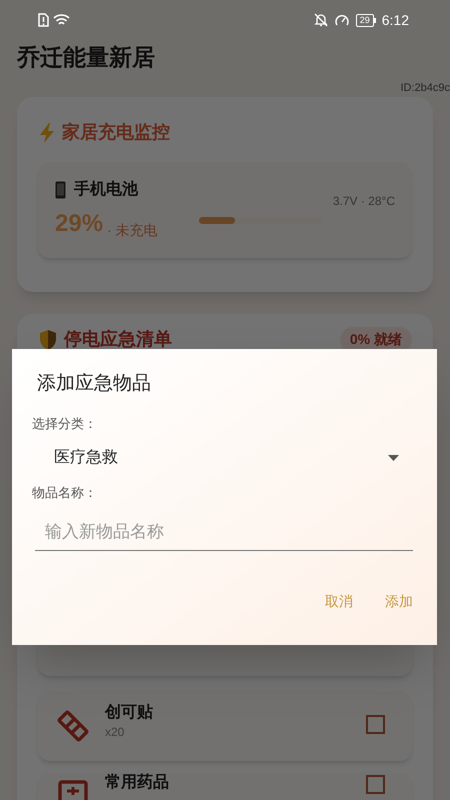  What do you see at coordinates (129, 713) in the screenshot?
I see `item-name: 创可贴` at bounding box center [129, 713].